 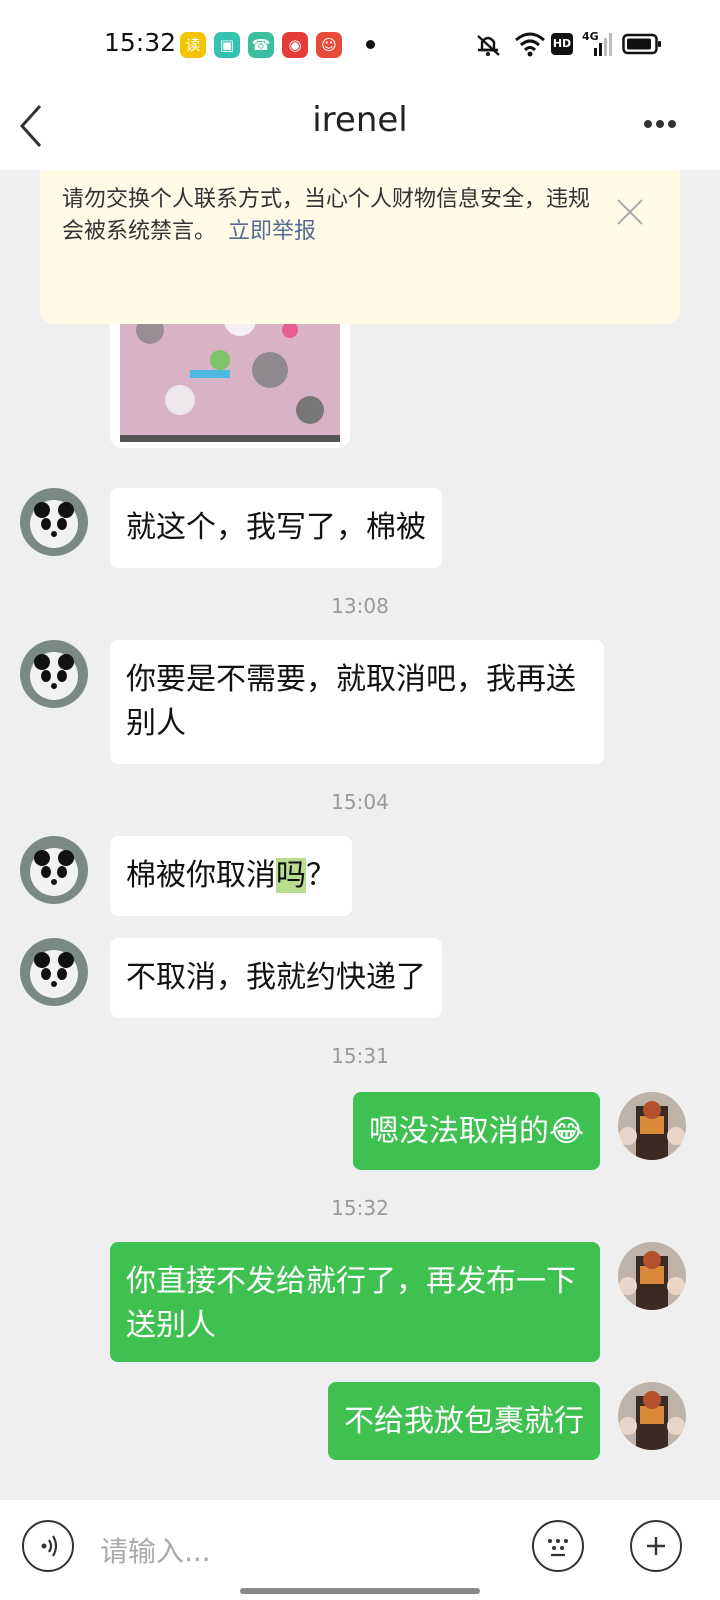 What do you see at coordinates (566, 1131) in the screenshot?
I see `laugh-cry-emoji-icon: 😂` at bounding box center [566, 1131].